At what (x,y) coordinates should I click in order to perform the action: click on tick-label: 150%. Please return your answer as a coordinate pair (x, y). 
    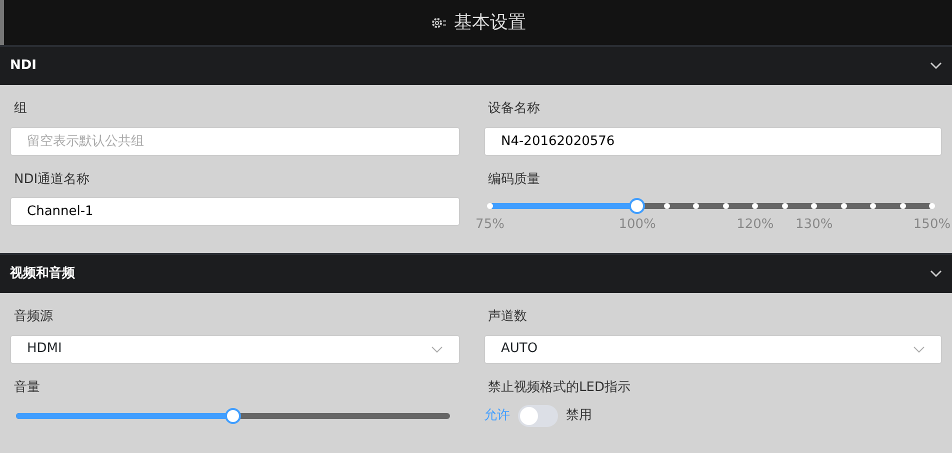
    Looking at the image, I should click on (932, 225).